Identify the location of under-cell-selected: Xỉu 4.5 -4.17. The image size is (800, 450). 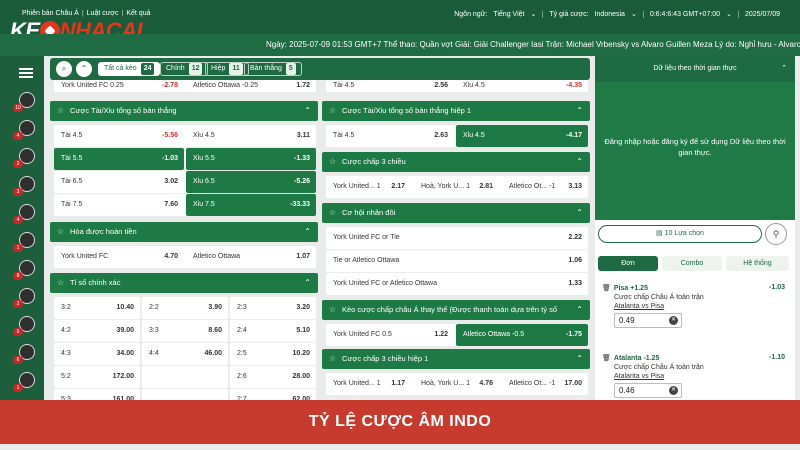
(522, 136).